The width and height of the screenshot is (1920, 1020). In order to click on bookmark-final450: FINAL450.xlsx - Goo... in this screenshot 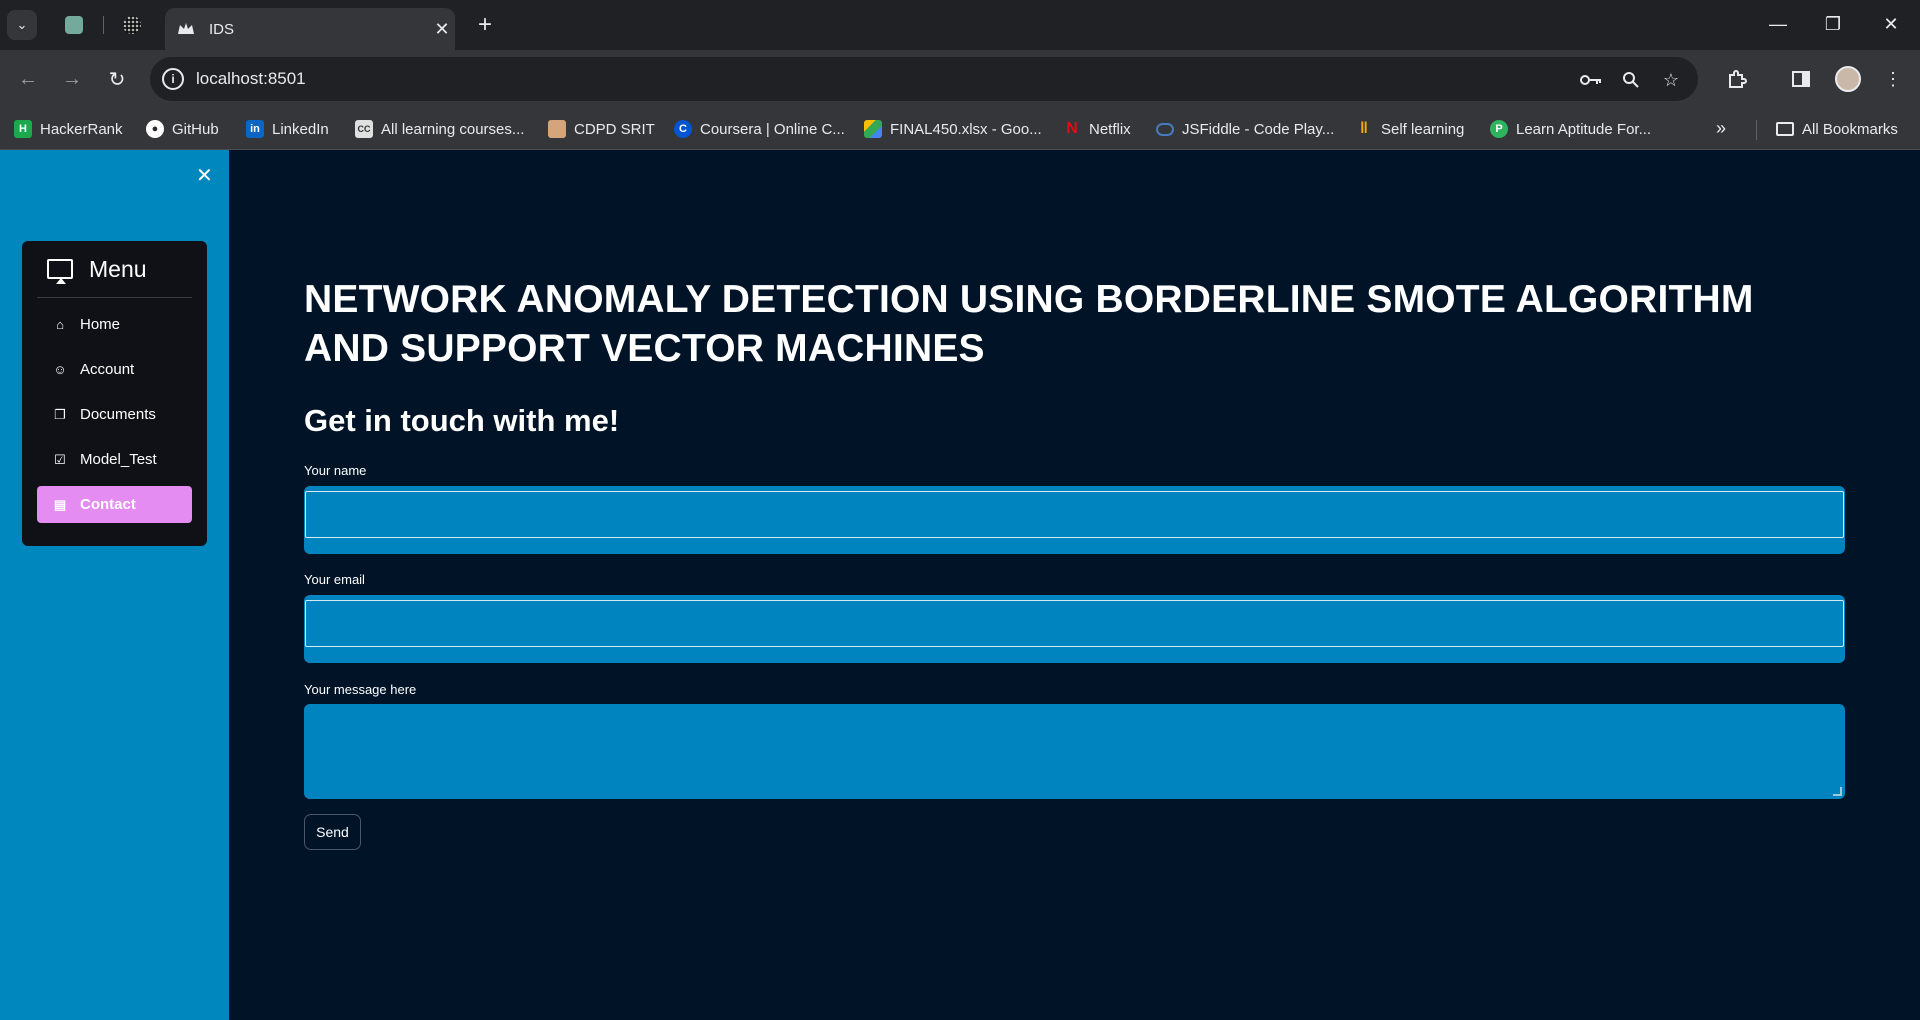, I will do `click(953, 129)`.